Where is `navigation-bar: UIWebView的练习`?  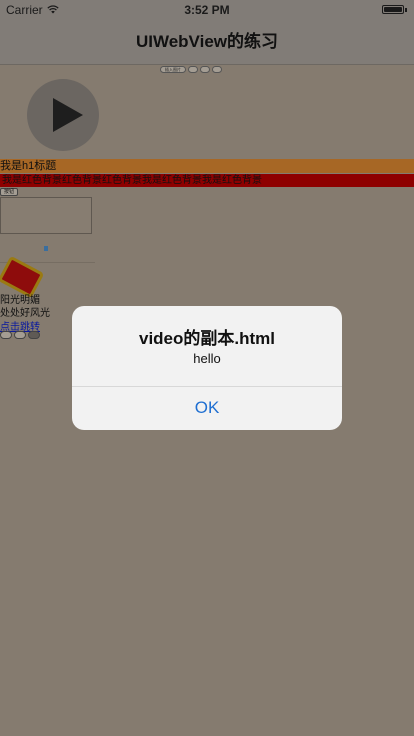
navigation-bar: UIWebView的练习 is located at coordinates (207, 42).